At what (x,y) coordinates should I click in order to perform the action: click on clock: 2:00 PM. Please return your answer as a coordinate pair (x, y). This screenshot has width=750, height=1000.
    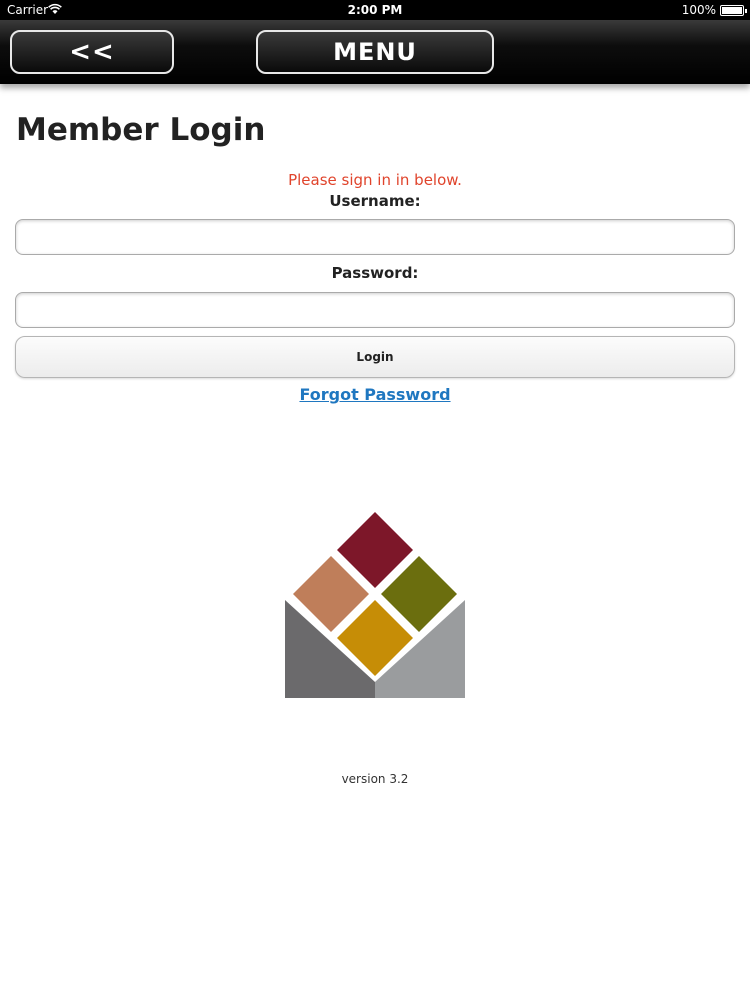
    Looking at the image, I should click on (375, 10).